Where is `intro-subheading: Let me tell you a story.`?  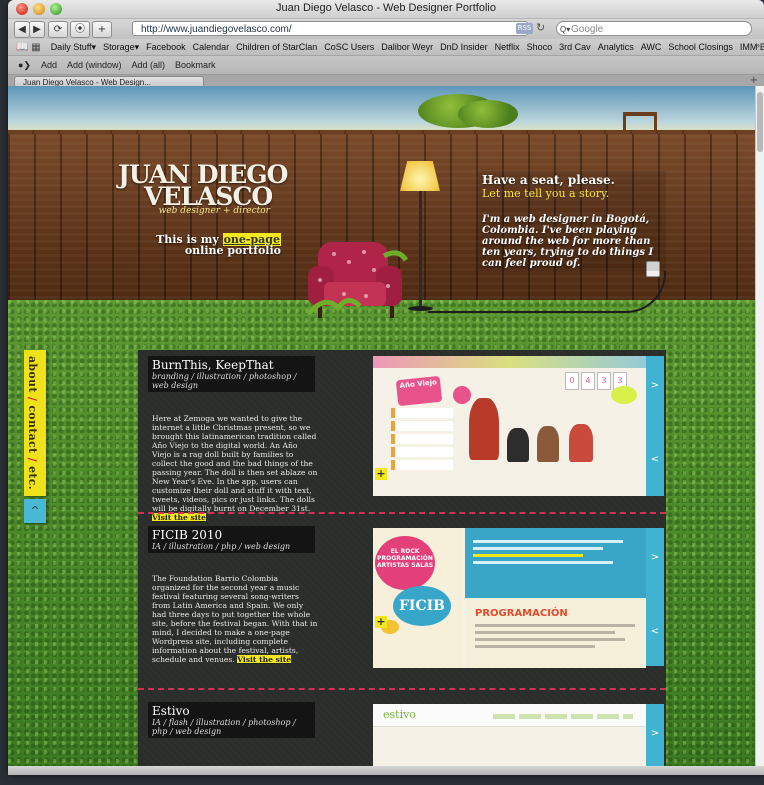
intro-subheading: Let me tell you a story. is located at coordinates (546, 193).